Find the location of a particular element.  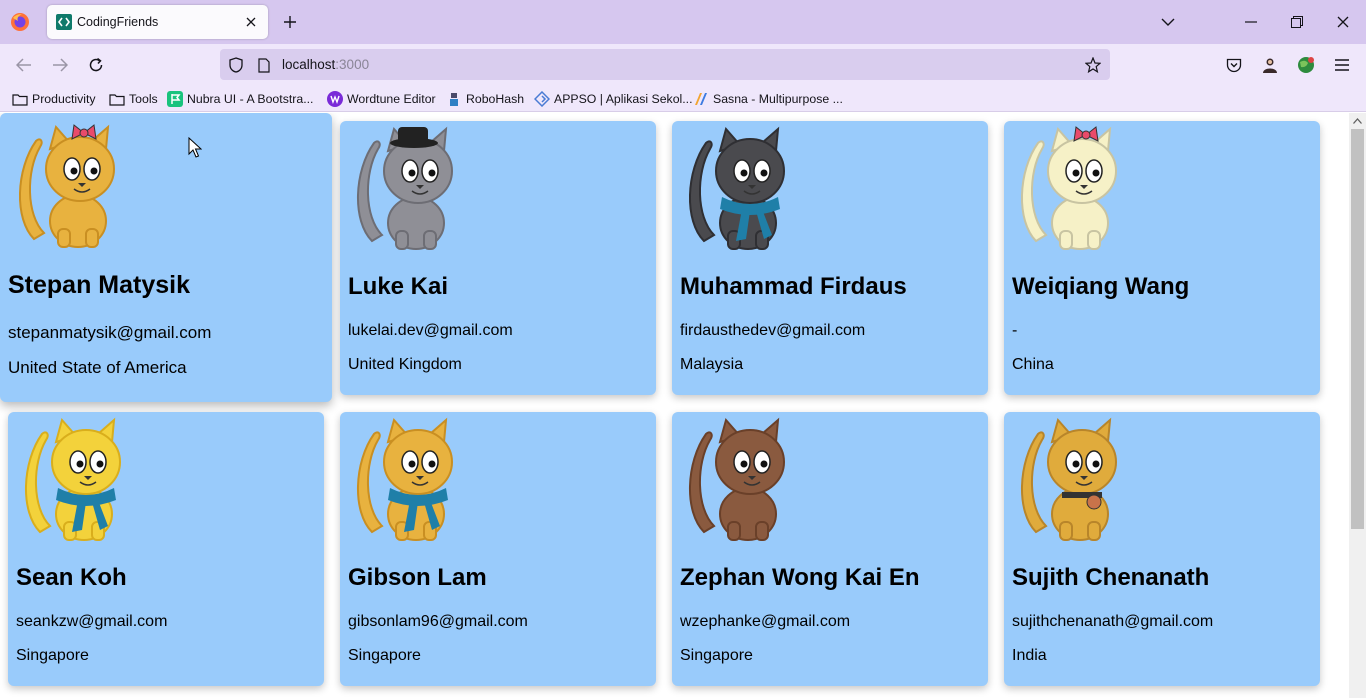

forward-icon is located at coordinates (60, 65).